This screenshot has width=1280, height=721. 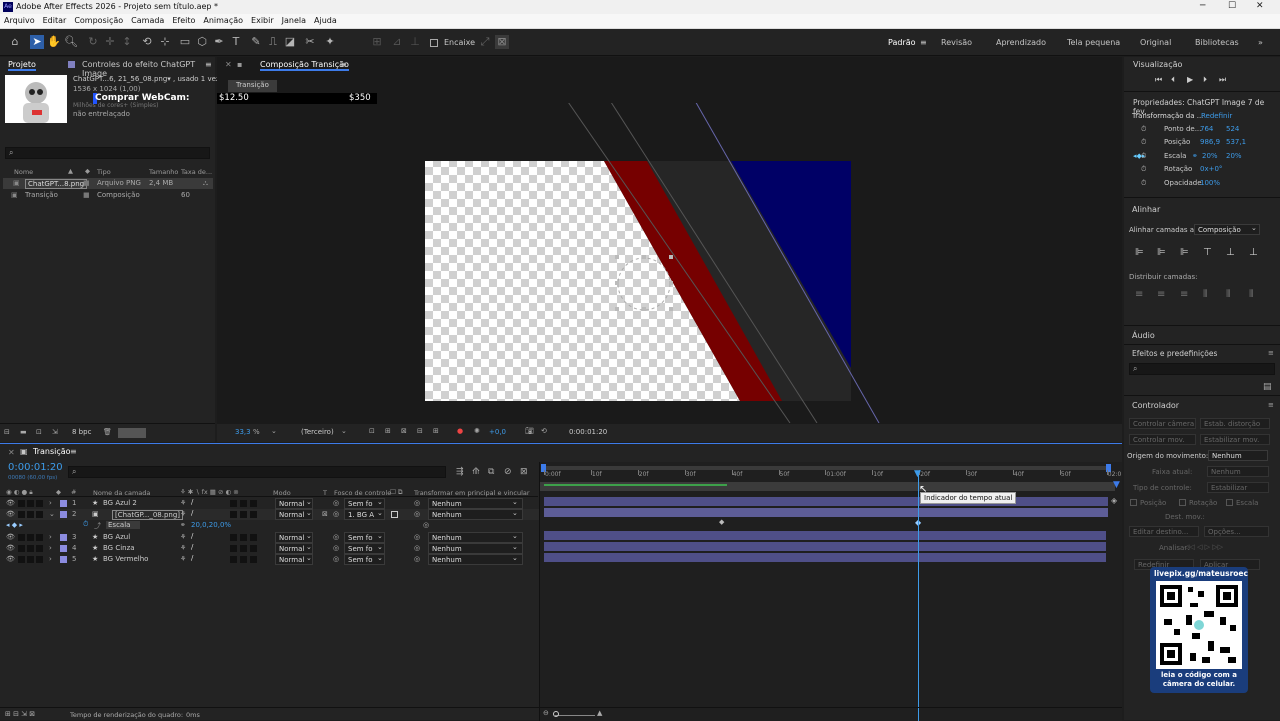 What do you see at coordinates (1235, 423) in the screenshot?
I see `warp-stabilizer-button: Estab. distorção` at bounding box center [1235, 423].